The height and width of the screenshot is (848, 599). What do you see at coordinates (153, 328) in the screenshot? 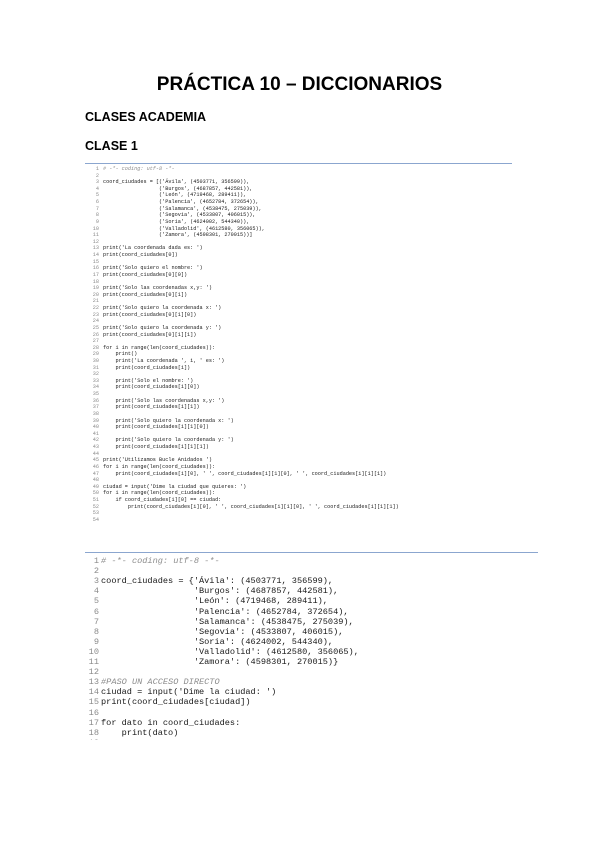
I see `code-line: 25 print('Solo quiero la coordenada y: ')` at bounding box center [153, 328].